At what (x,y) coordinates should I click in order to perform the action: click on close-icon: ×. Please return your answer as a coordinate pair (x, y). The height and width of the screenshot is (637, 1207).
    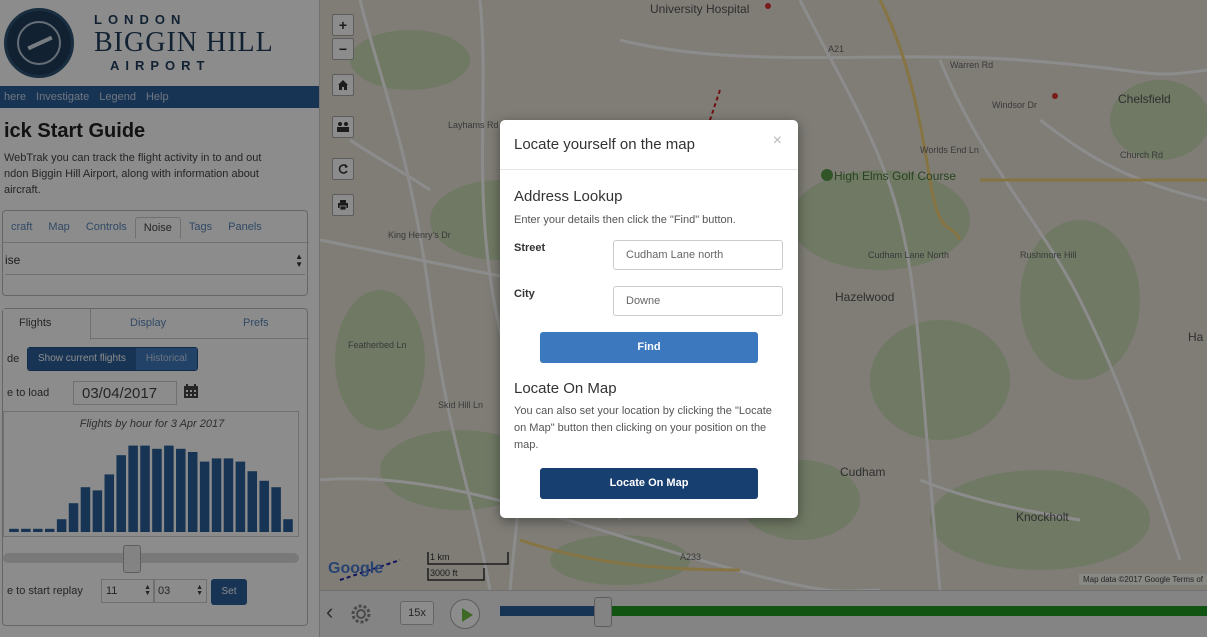
    Looking at the image, I should click on (777, 141).